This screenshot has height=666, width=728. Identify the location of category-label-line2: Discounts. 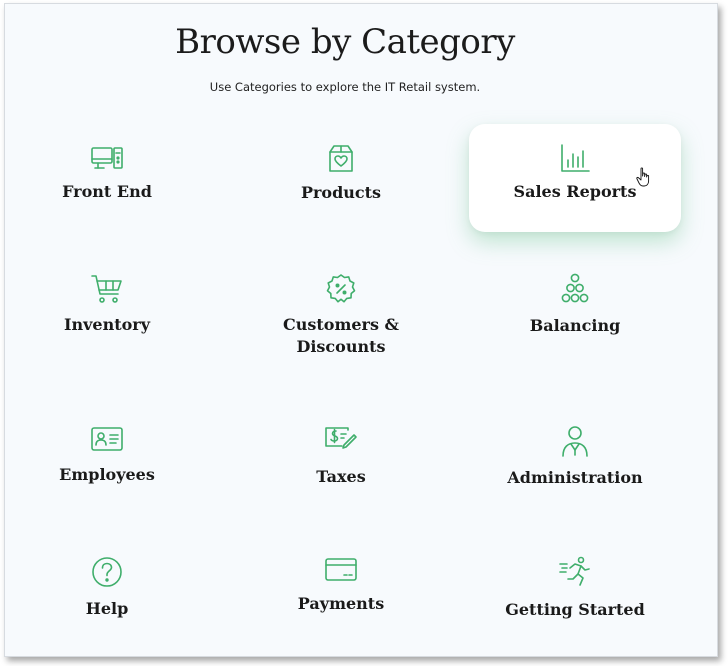
(341, 346).